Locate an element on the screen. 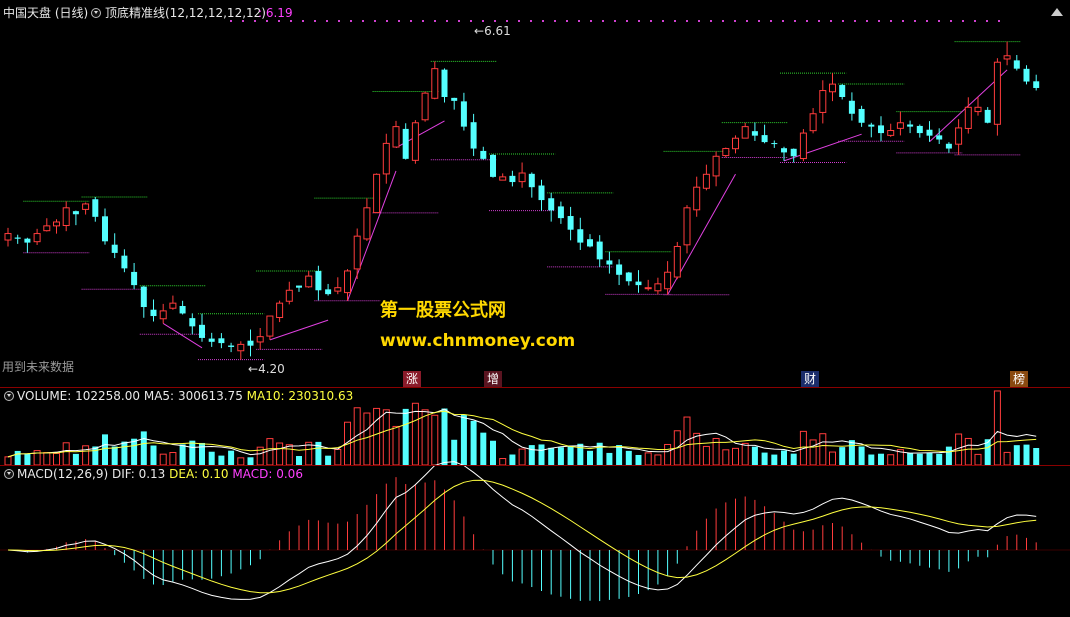  panel-divider-volume is located at coordinates (535, 465).